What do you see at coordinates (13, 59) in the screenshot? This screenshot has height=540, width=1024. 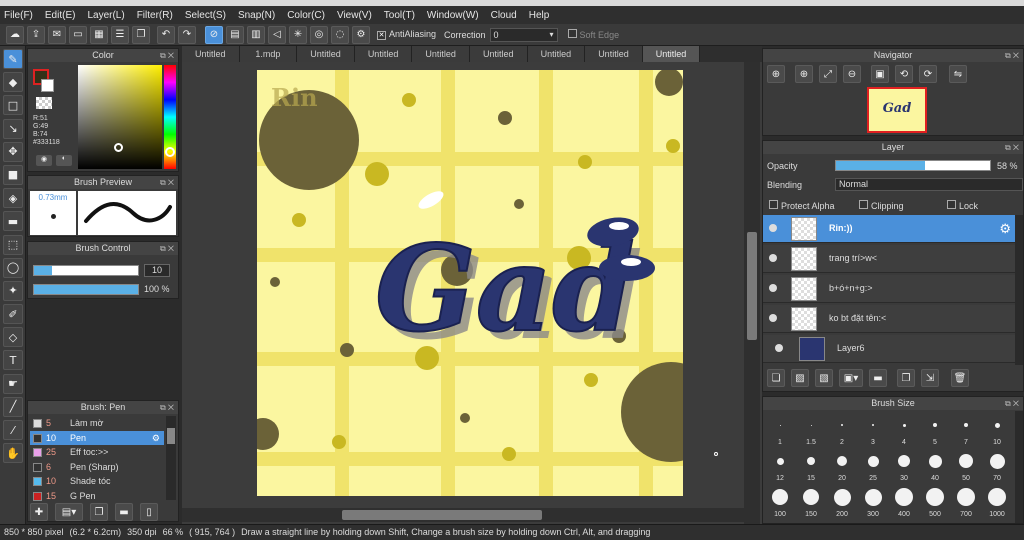 I see `brush-tool-icon: ✎` at bounding box center [13, 59].